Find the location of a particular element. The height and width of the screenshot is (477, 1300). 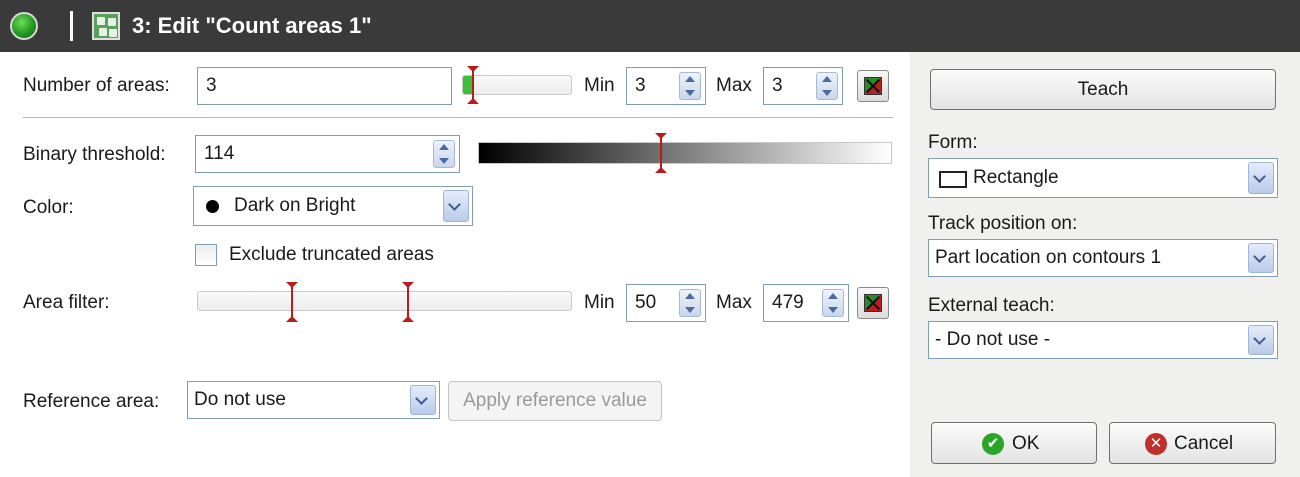

cancel-button: ✕ Cancel is located at coordinates (1192, 443).